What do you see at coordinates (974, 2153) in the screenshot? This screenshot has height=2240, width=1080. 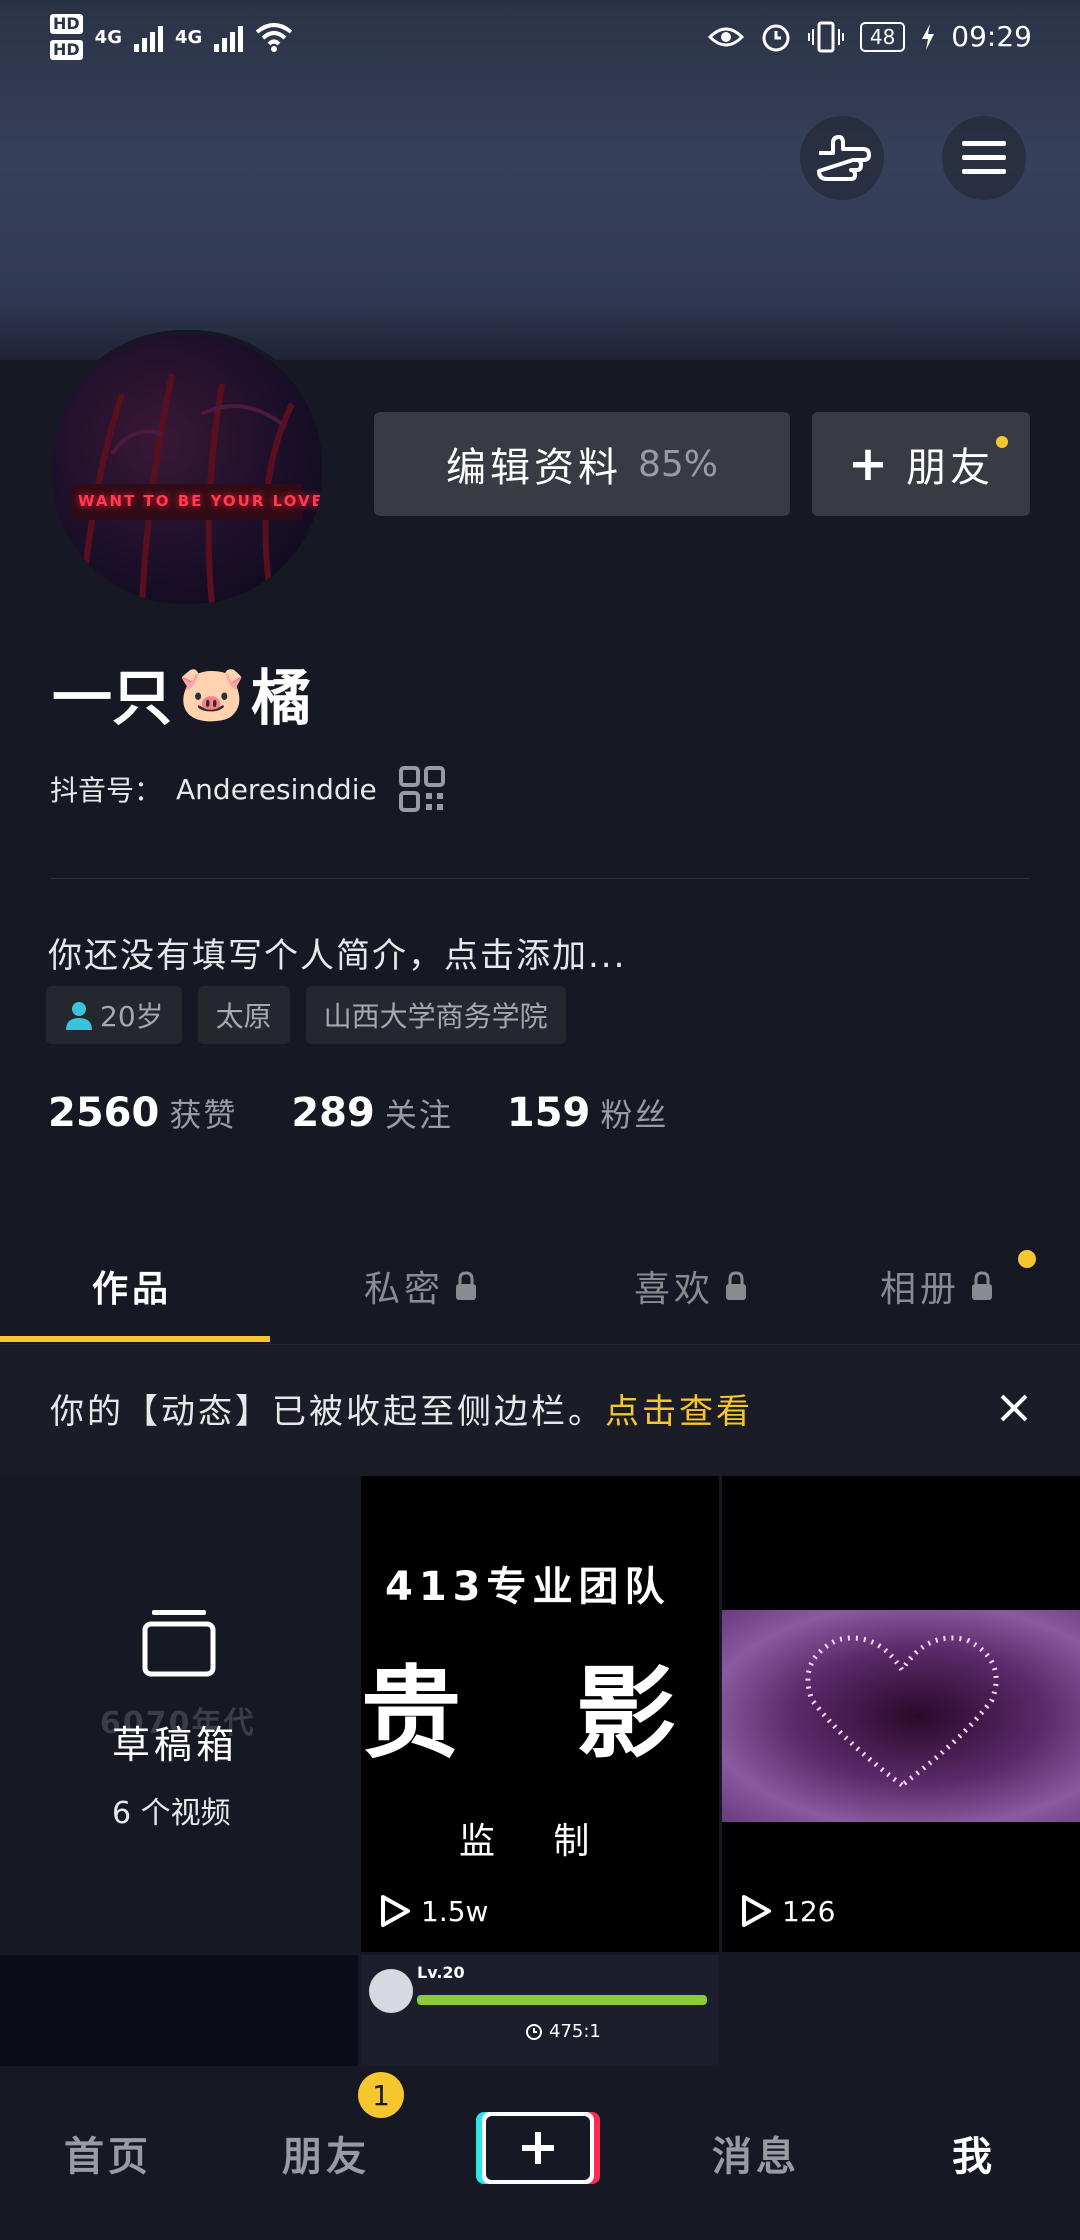 I see `nav-me: 我` at bounding box center [974, 2153].